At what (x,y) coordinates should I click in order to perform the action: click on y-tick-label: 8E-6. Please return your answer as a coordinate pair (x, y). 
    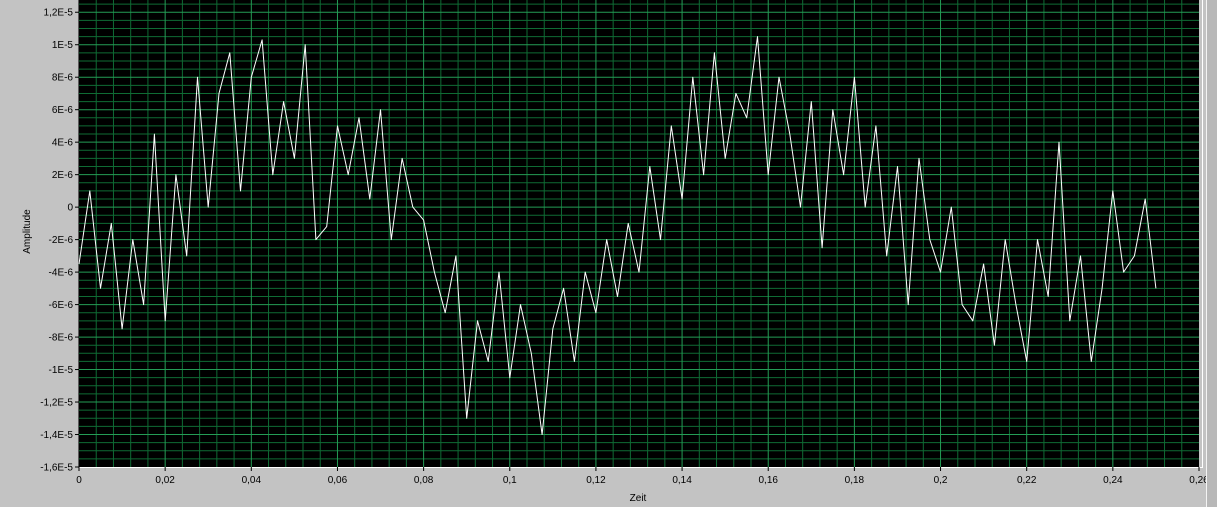
    Looking at the image, I should click on (63, 78).